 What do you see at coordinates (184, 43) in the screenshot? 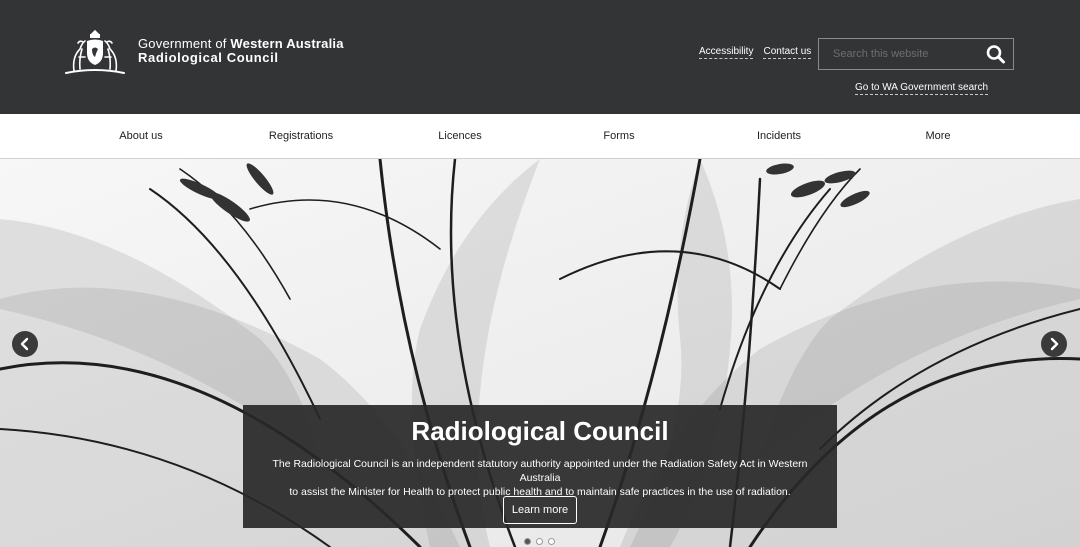
I see `org-prefix: Government of` at bounding box center [184, 43].